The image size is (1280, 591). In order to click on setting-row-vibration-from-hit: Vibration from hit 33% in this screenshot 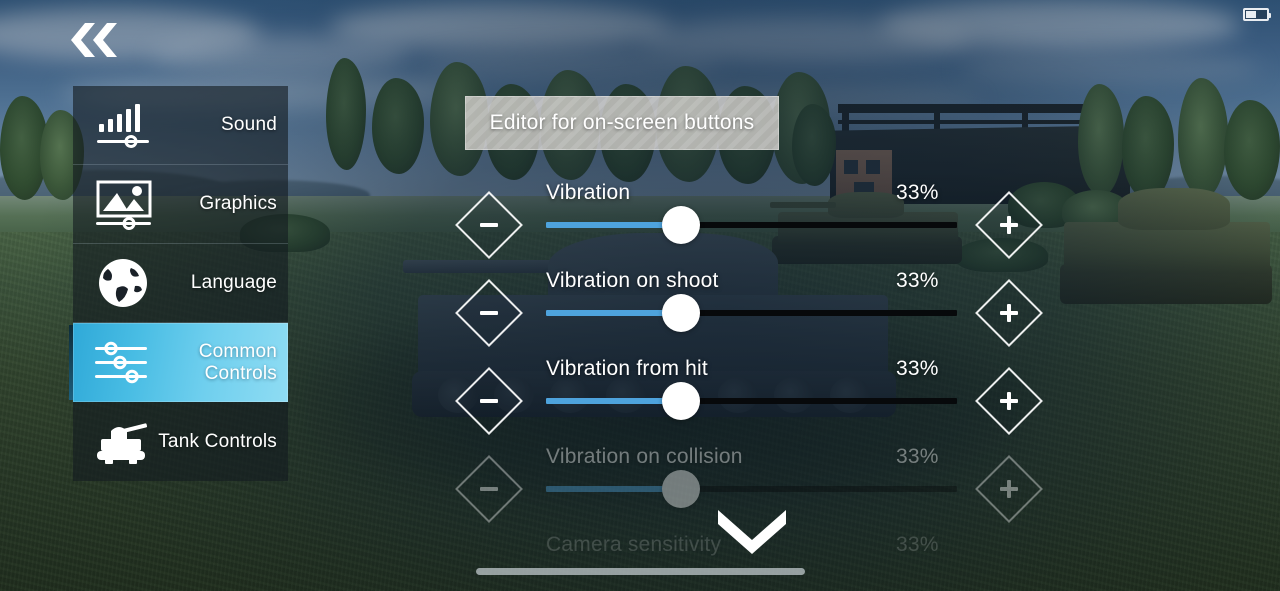, I will do `click(640, 401)`.